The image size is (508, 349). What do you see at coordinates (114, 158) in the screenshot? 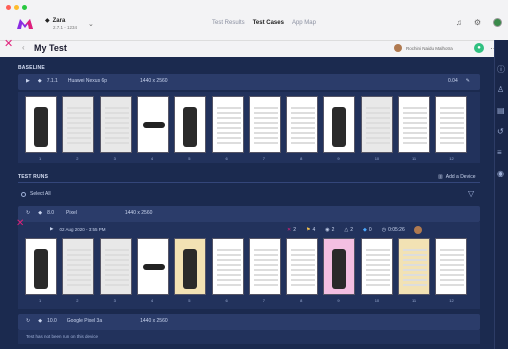
I see `frame-number: 3` at bounding box center [114, 158].